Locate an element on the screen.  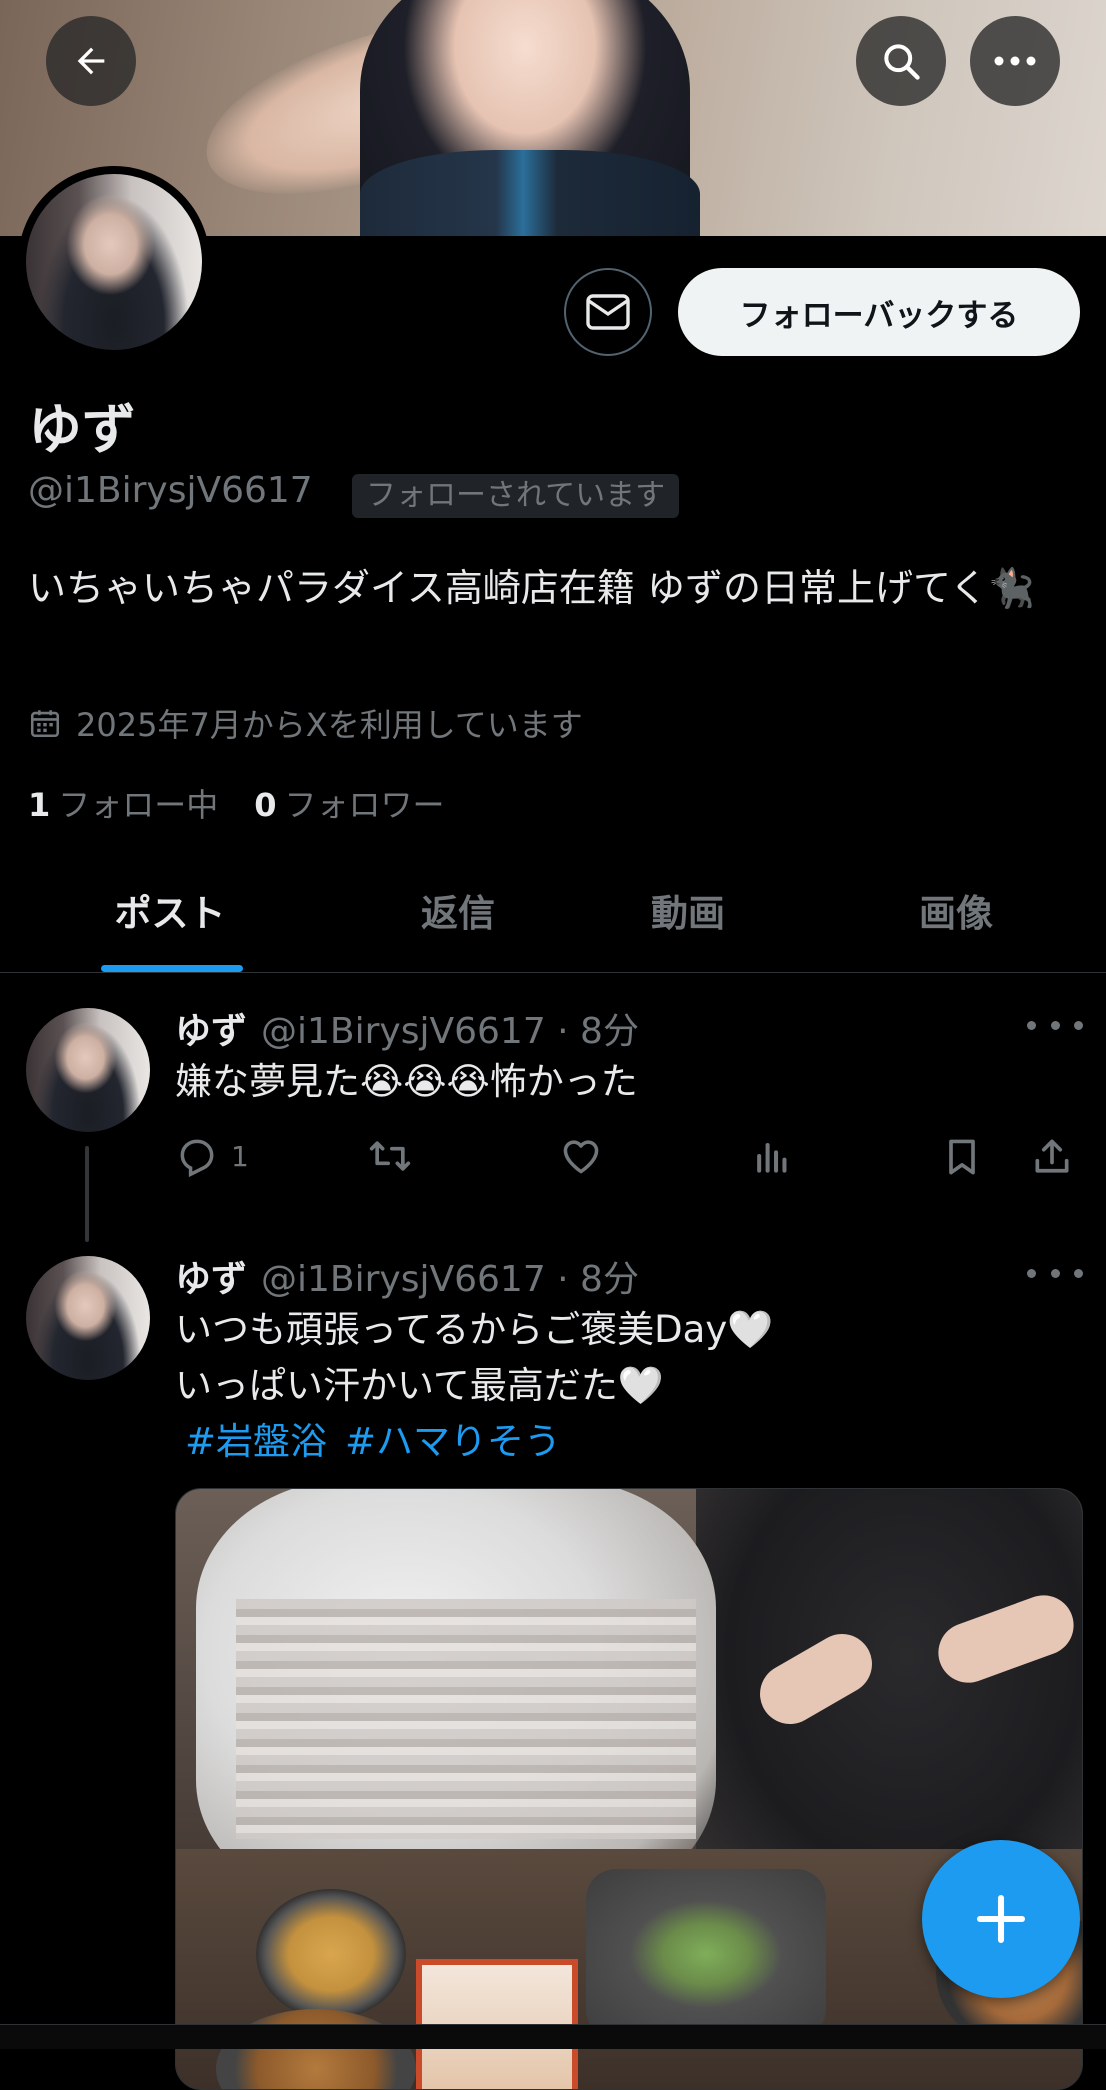
mail-icon is located at coordinates (608, 312).